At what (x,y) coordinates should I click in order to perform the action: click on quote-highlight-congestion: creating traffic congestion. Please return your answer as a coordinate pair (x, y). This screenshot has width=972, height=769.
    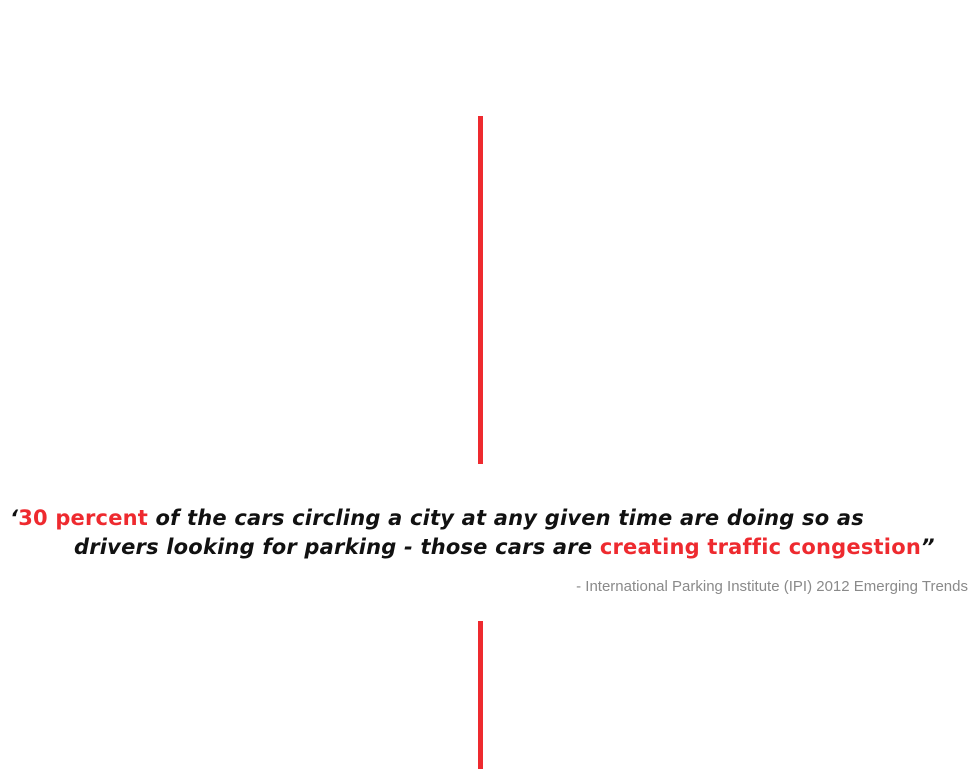
    Looking at the image, I should click on (760, 547).